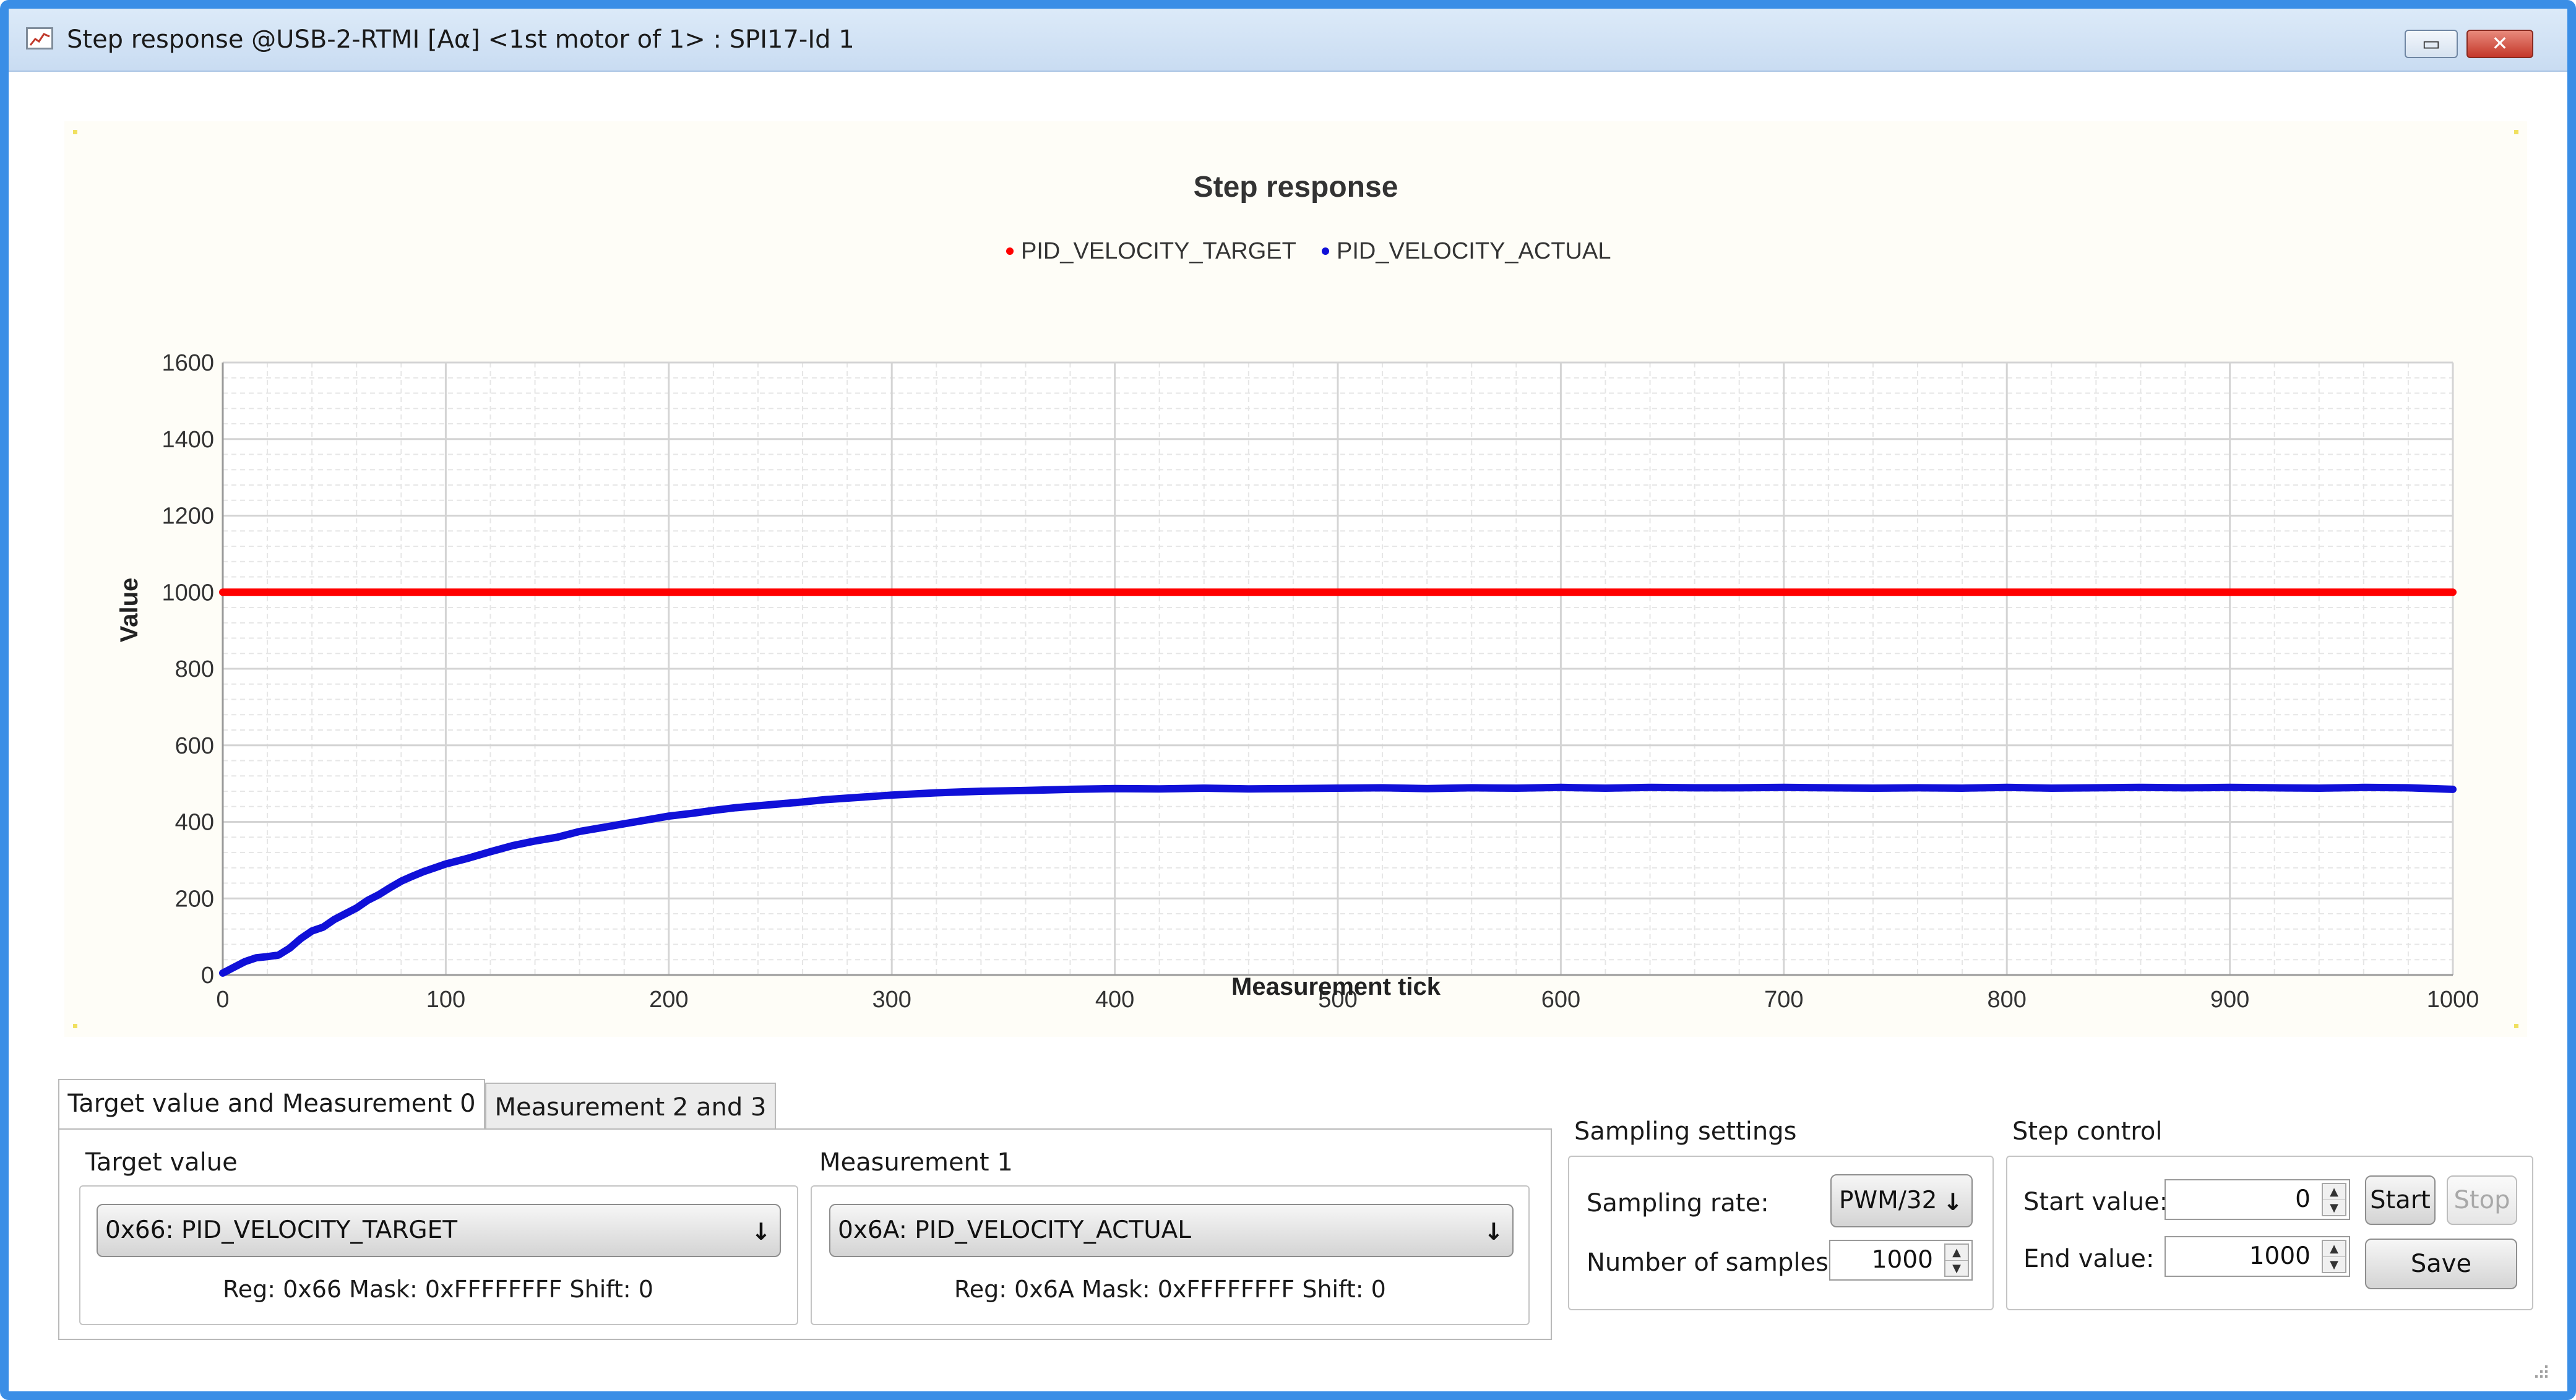  Describe the element at coordinates (668, 1000) in the screenshot. I see `x-tick-label: 200` at that location.